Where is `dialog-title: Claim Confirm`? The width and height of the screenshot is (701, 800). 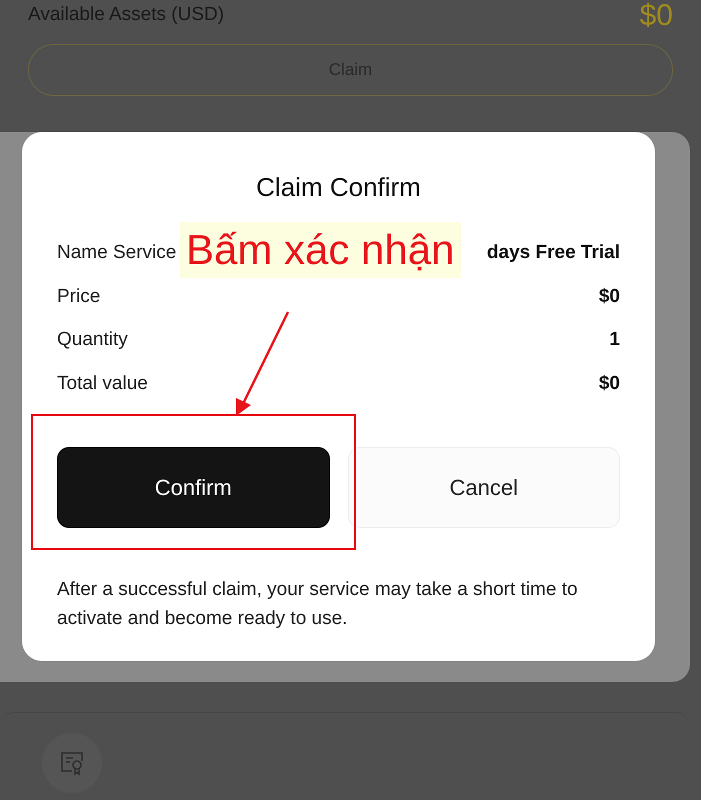
dialog-title: Claim Confirm is located at coordinates (338, 187).